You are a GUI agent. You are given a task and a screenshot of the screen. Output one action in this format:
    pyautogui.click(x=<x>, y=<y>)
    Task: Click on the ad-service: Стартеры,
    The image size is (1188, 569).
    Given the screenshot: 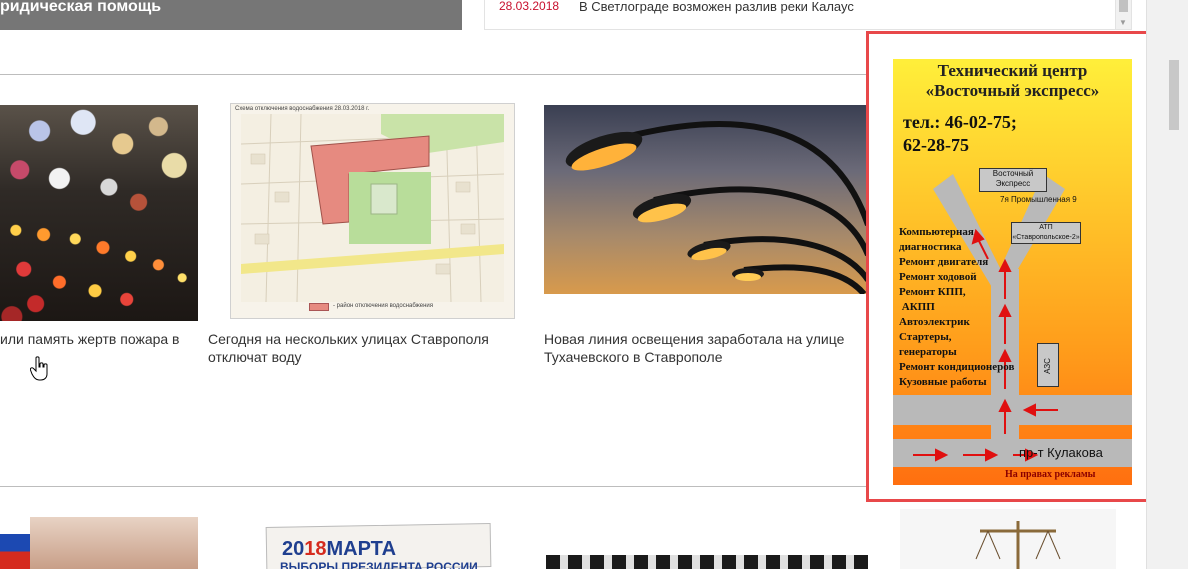 What is the action you would take?
    pyautogui.click(x=925, y=337)
    